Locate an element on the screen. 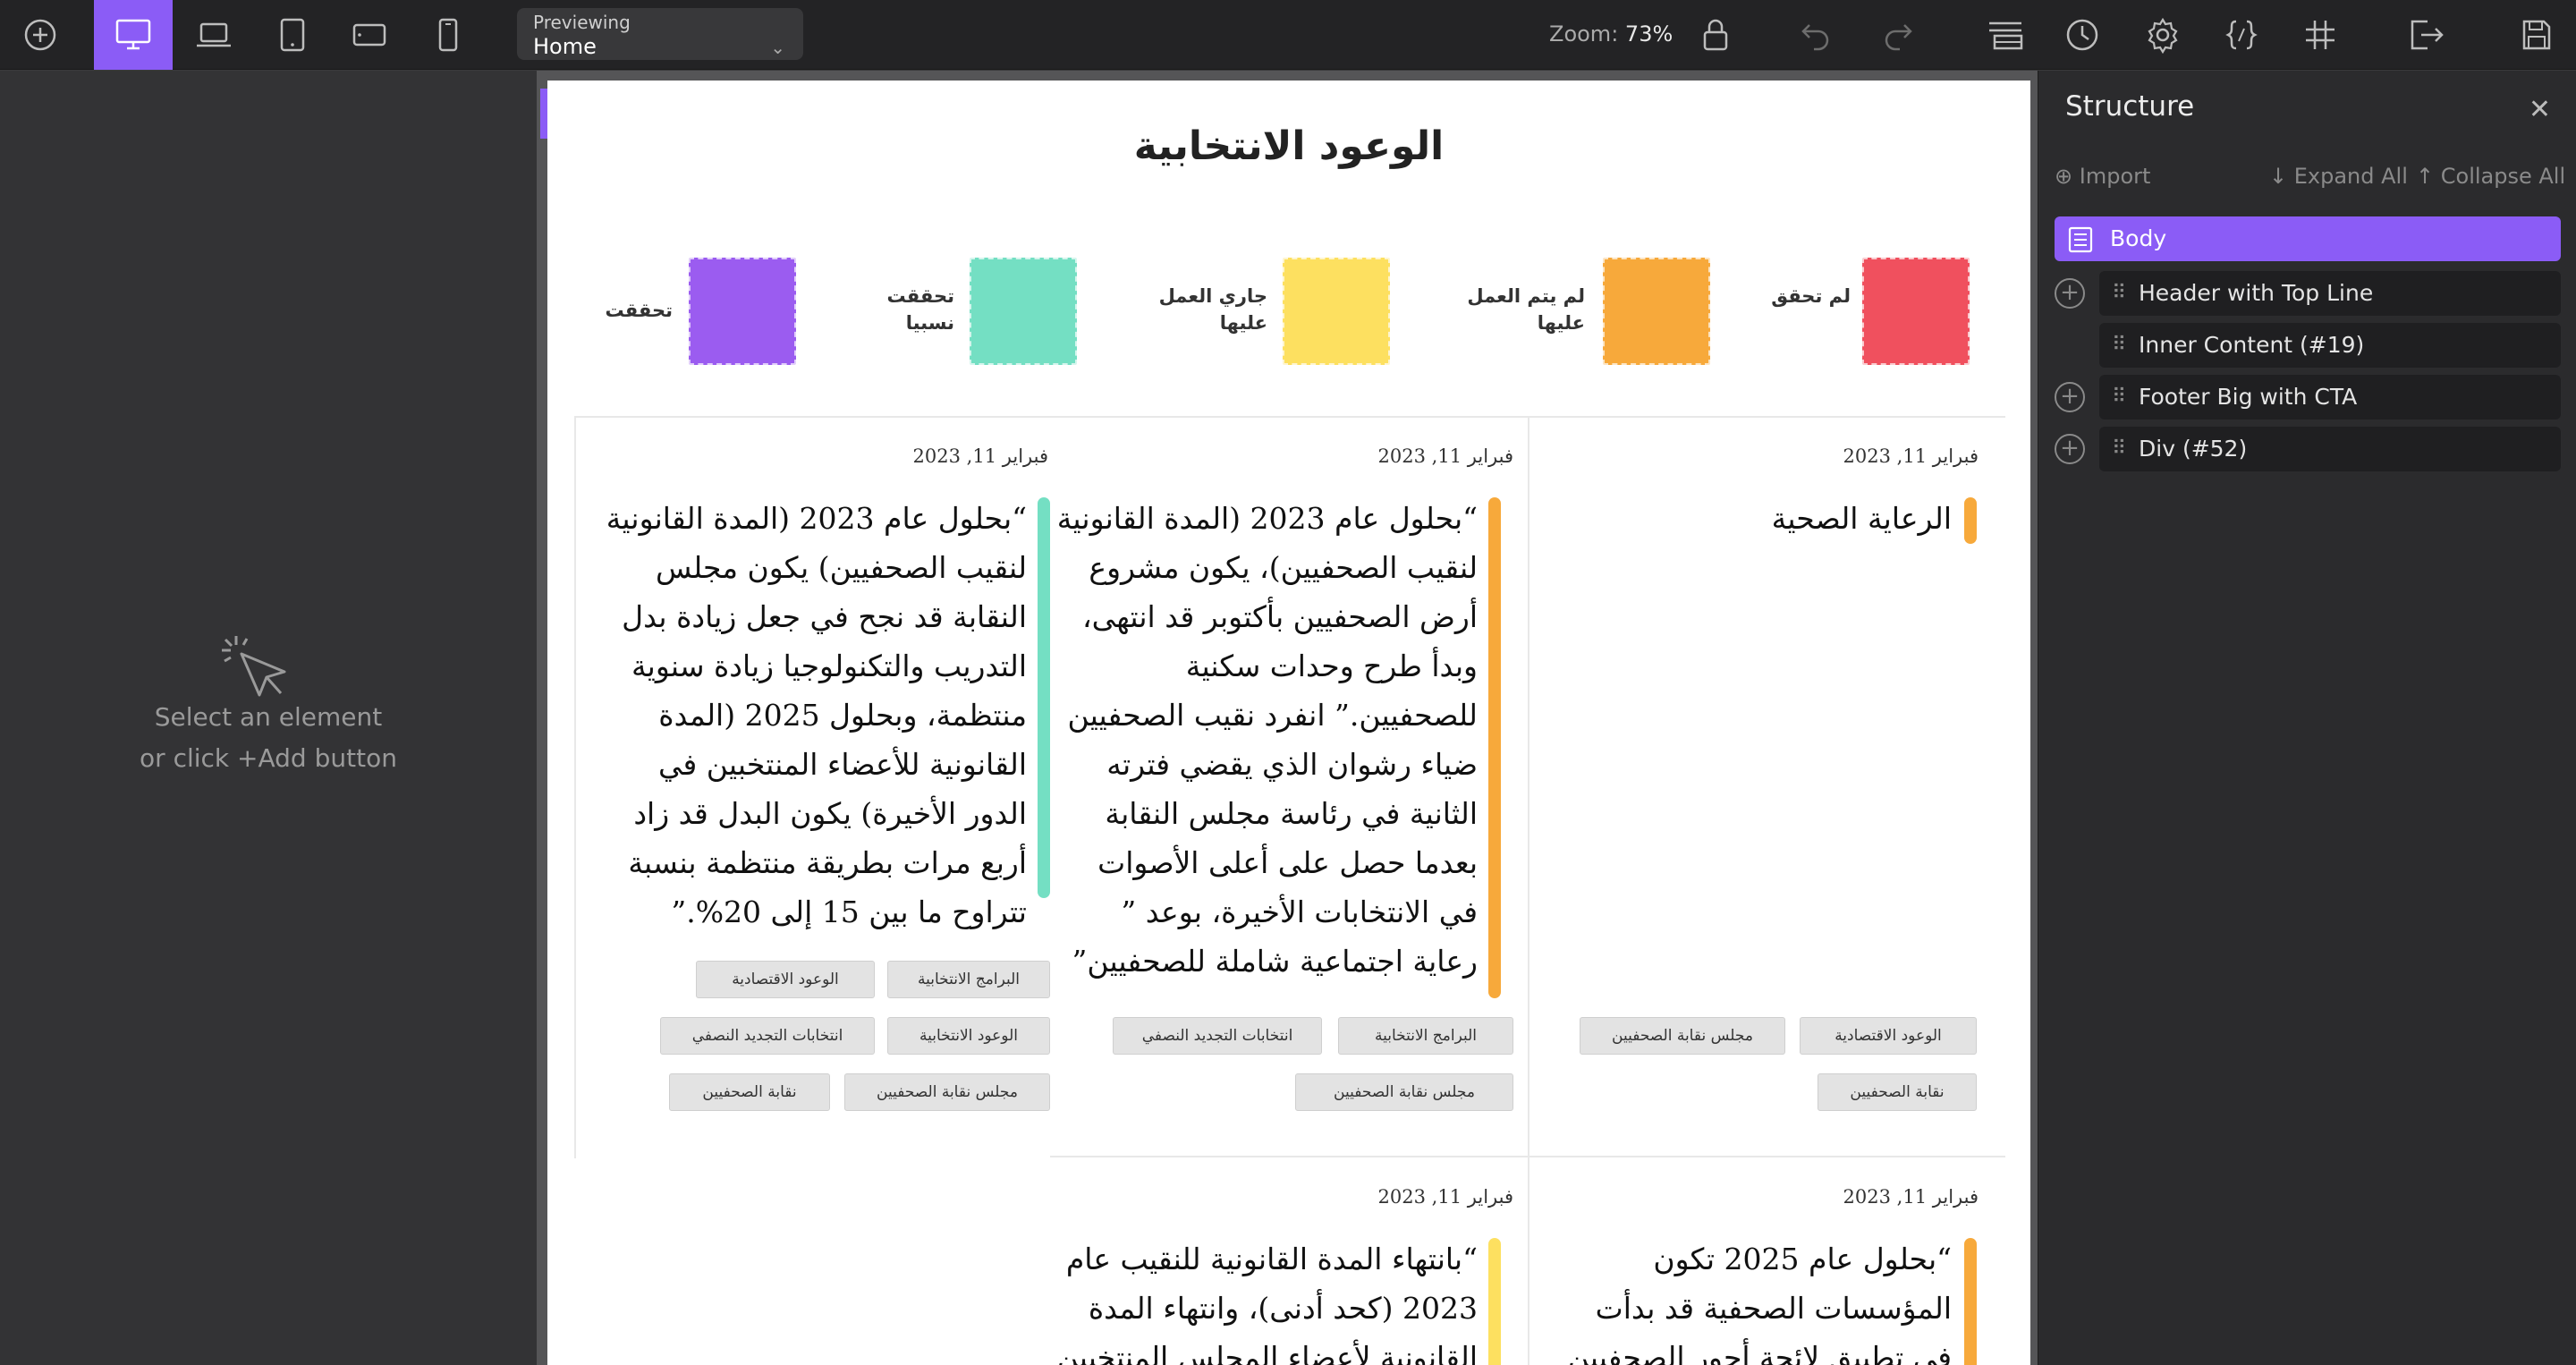 The image size is (2576, 1365). gear-icon is located at coordinates (2163, 35).